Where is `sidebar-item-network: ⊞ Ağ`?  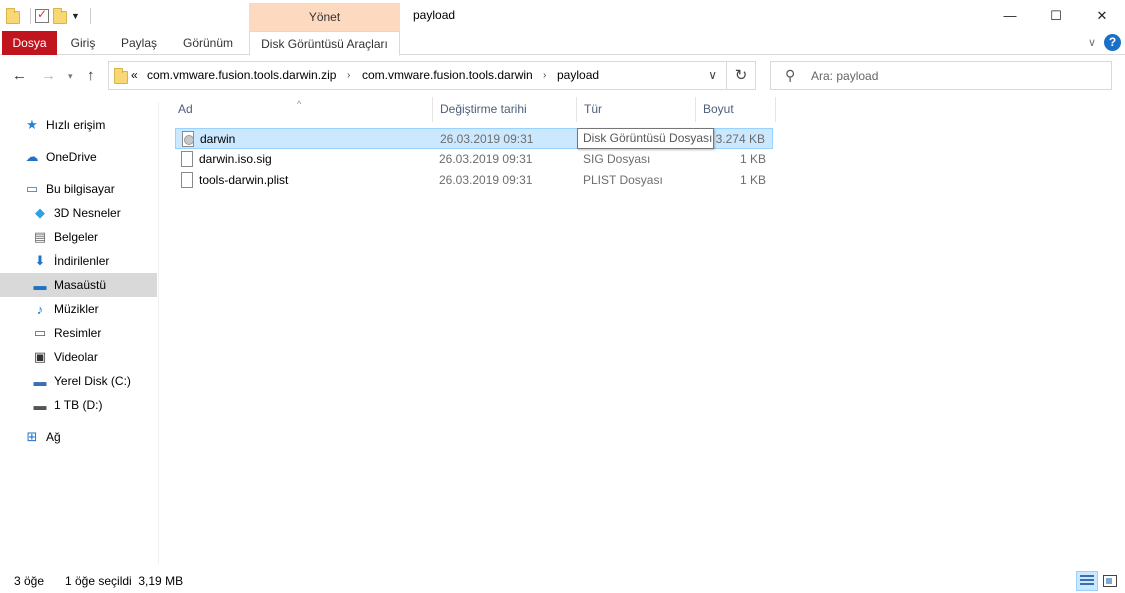
sidebar-item-network: ⊞ Ağ is located at coordinates (78, 437).